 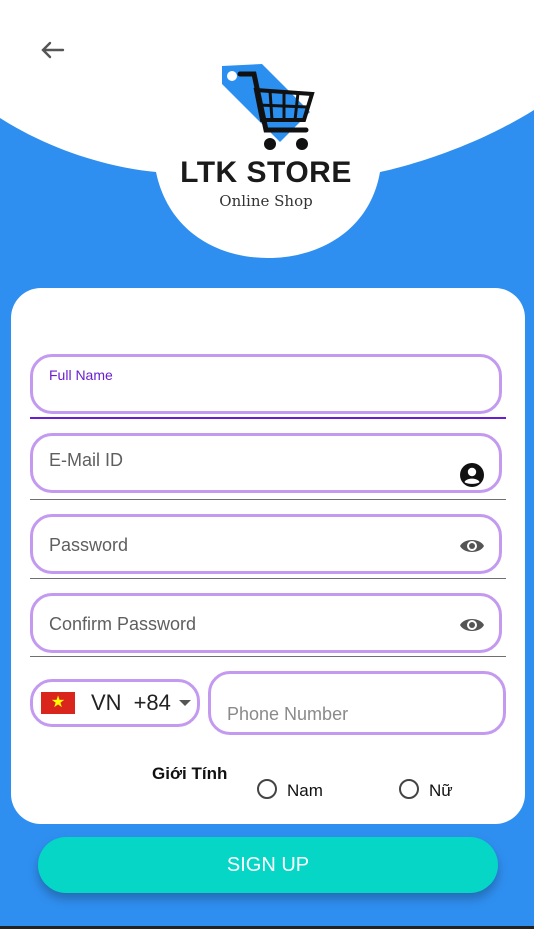 I want to click on arrow-left-icon, so click(x=53, y=50).